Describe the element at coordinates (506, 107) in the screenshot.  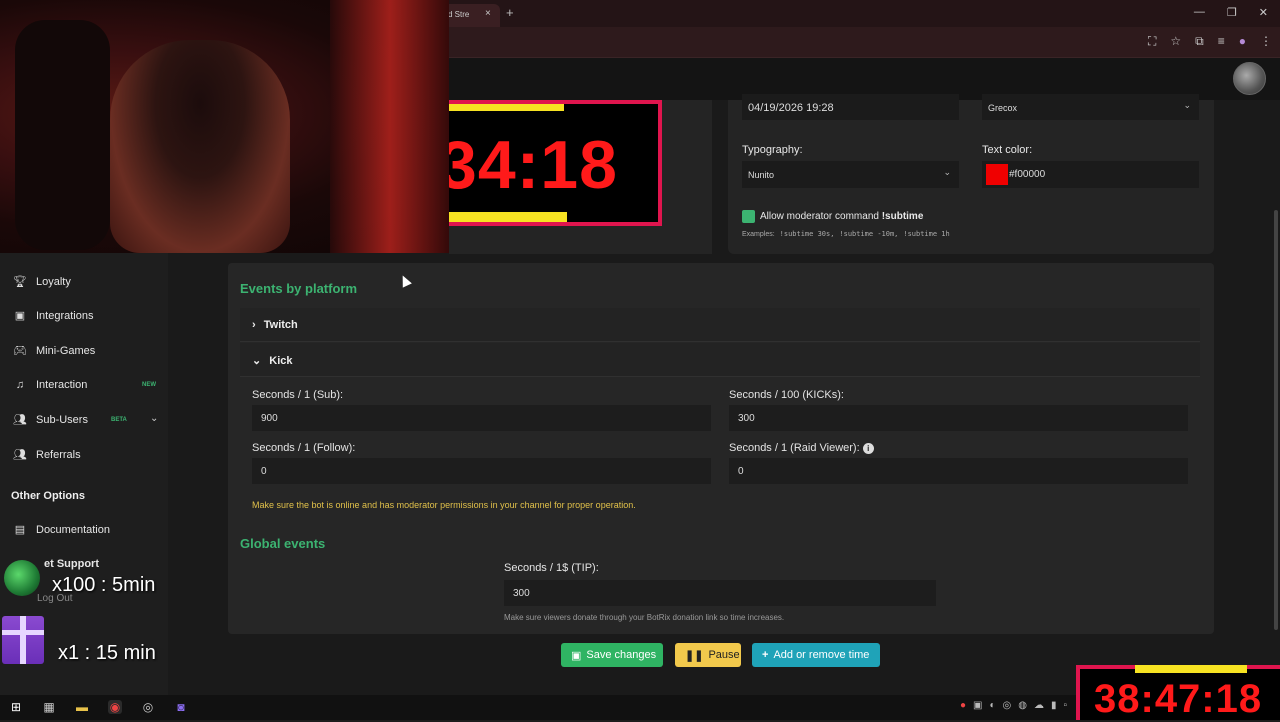
I see `timer-preview-top-bar` at that location.